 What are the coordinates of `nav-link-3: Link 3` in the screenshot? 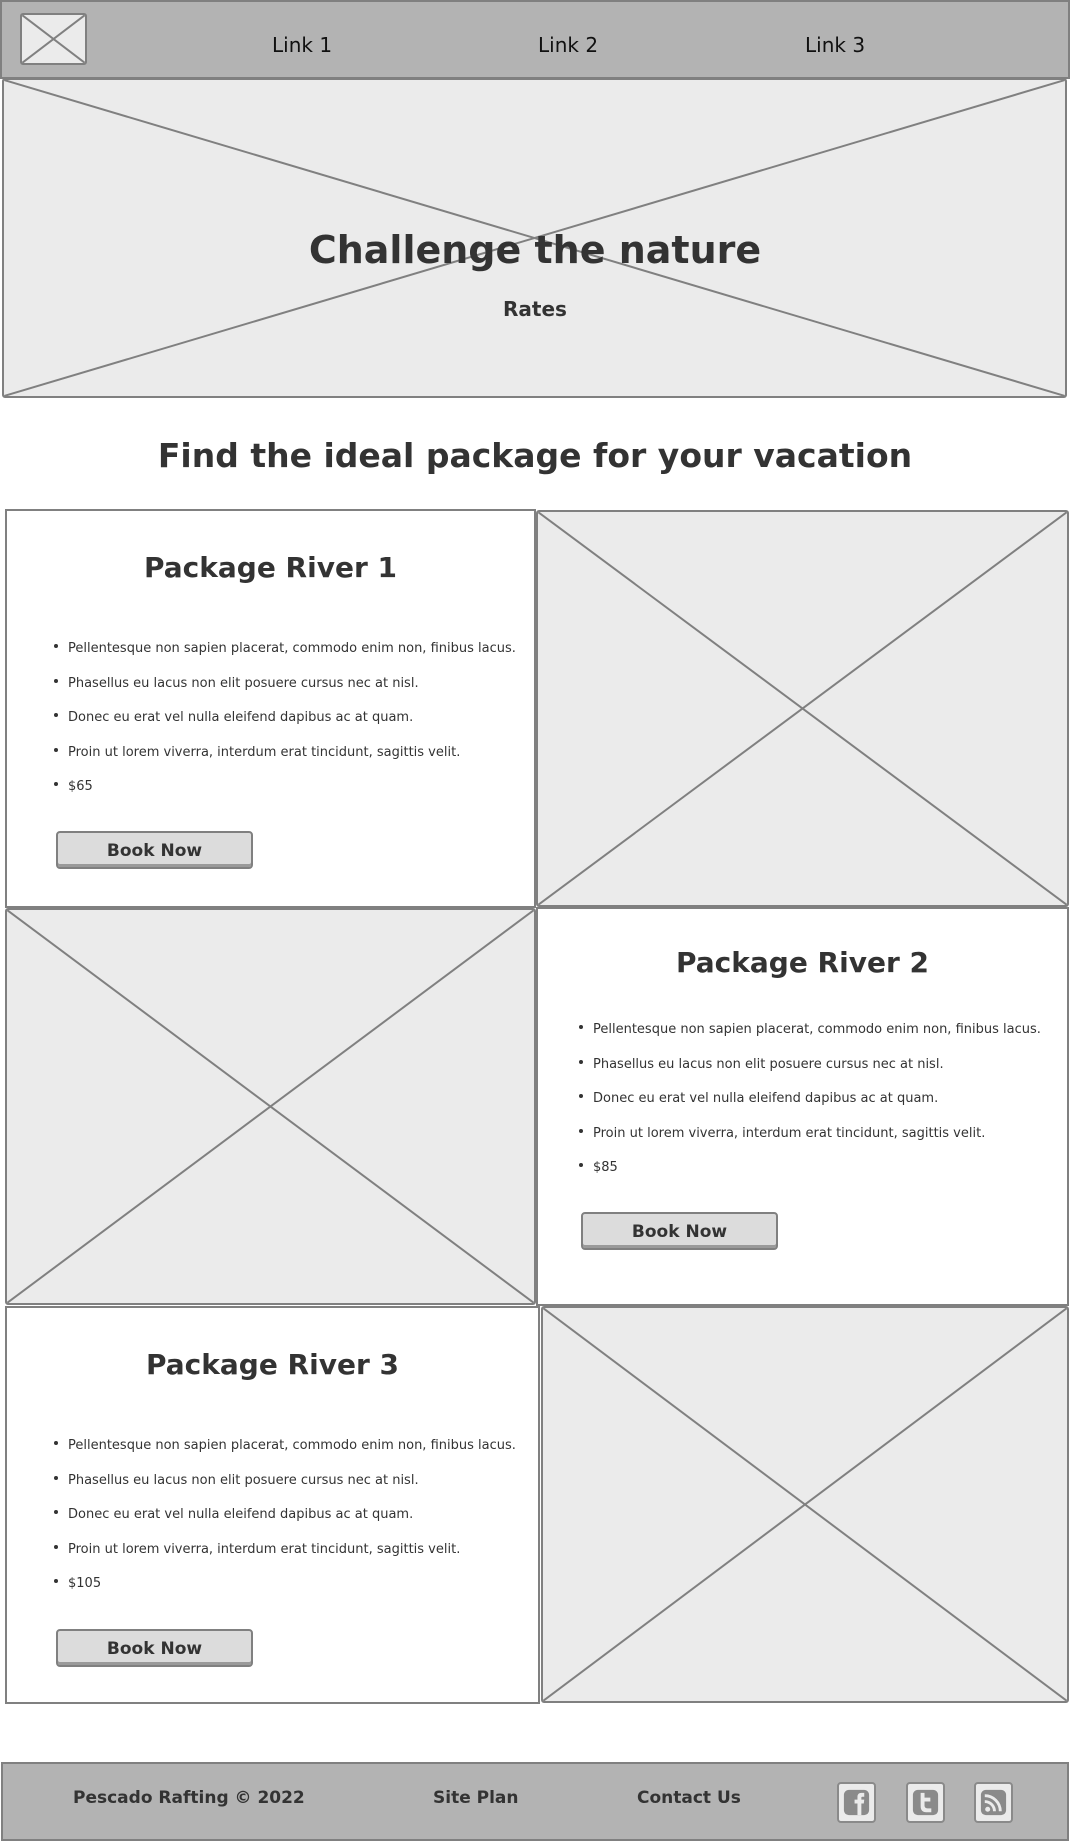 It's located at (835, 45).